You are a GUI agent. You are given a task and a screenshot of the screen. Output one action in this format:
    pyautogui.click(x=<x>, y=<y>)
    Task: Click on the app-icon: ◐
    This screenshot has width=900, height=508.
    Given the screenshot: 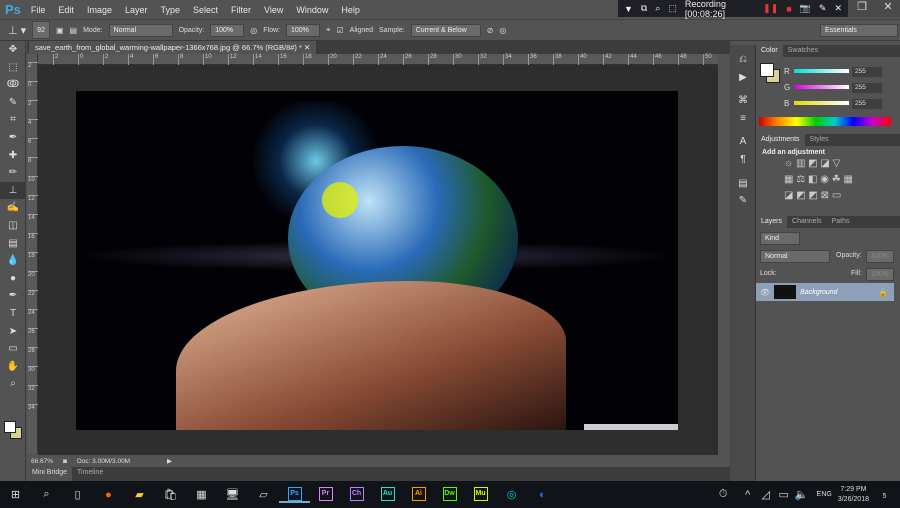 What is the action you would take?
    pyautogui.click(x=542, y=495)
    